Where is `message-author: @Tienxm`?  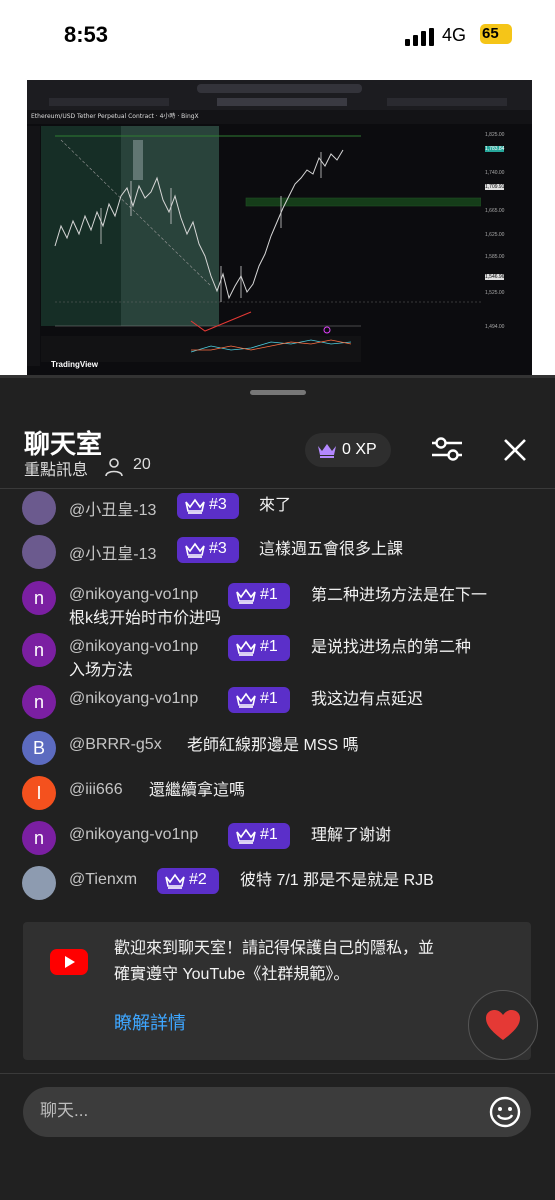
message-author: @Tienxm is located at coordinates (103, 880).